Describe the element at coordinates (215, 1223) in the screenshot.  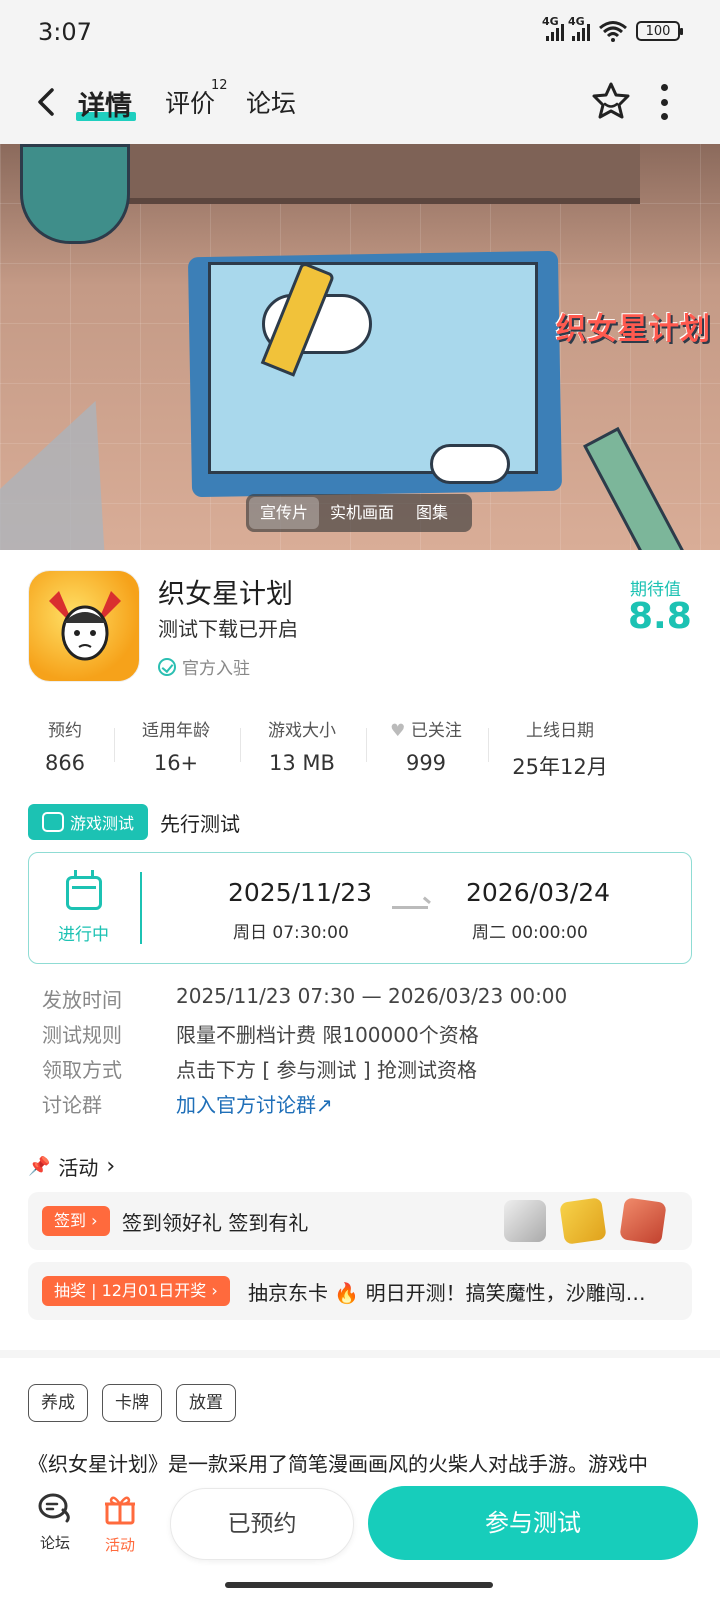
I see `checkin-text: 签到领好礼 签到有礼` at that location.